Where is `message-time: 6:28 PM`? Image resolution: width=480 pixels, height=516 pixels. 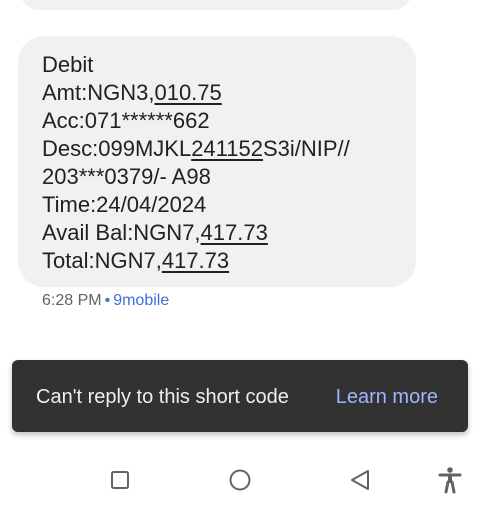 message-time: 6:28 PM is located at coordinates (72, 300).